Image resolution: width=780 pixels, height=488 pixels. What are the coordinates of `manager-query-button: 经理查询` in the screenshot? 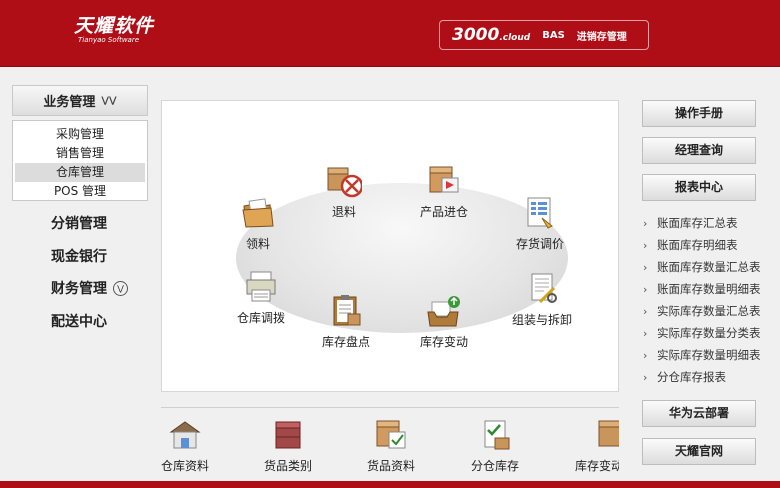 It's located at (699, 150).